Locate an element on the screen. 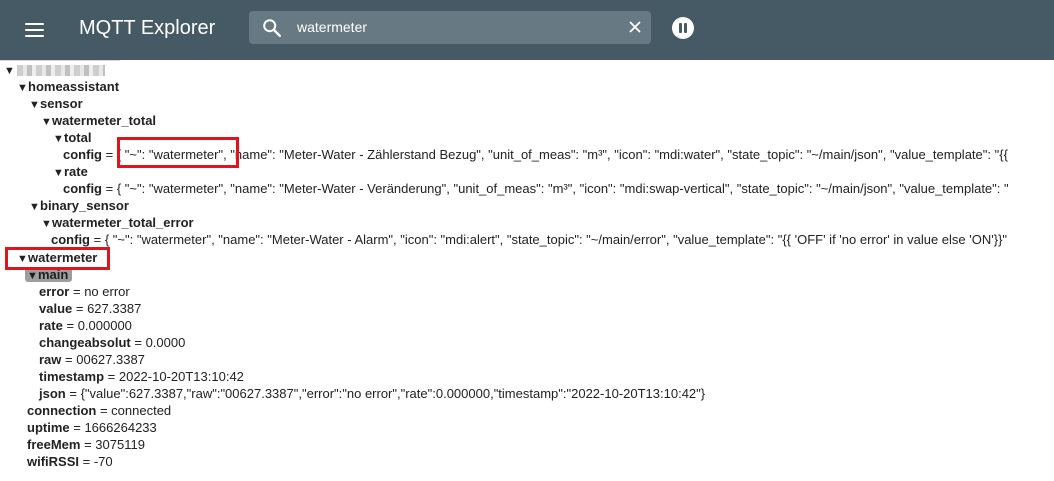 This screenshot has height=481, width=1054. node-label: sensor is located at coordinates (61, 103).